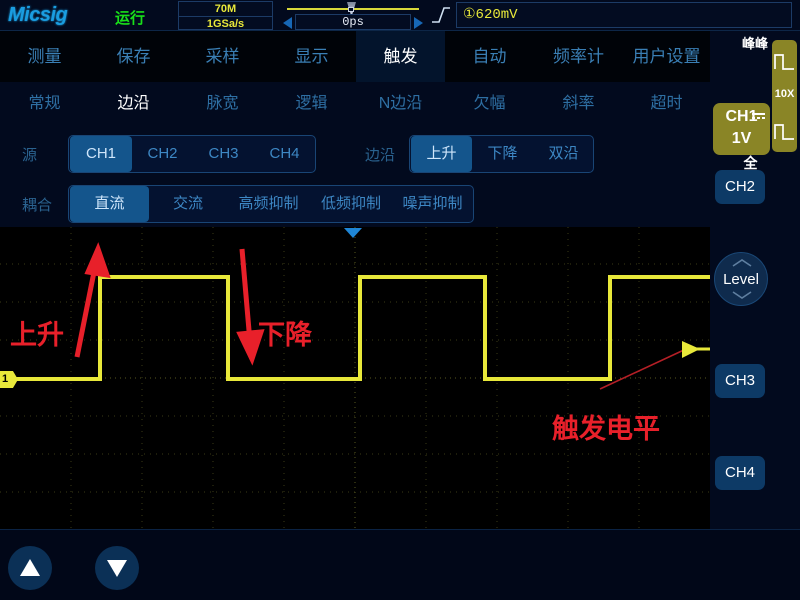  What do you see at coordinates (225, 24) in the screenshot?
I see `sample-rate-value: 1GSa/s` at bounding box center [225, 24].